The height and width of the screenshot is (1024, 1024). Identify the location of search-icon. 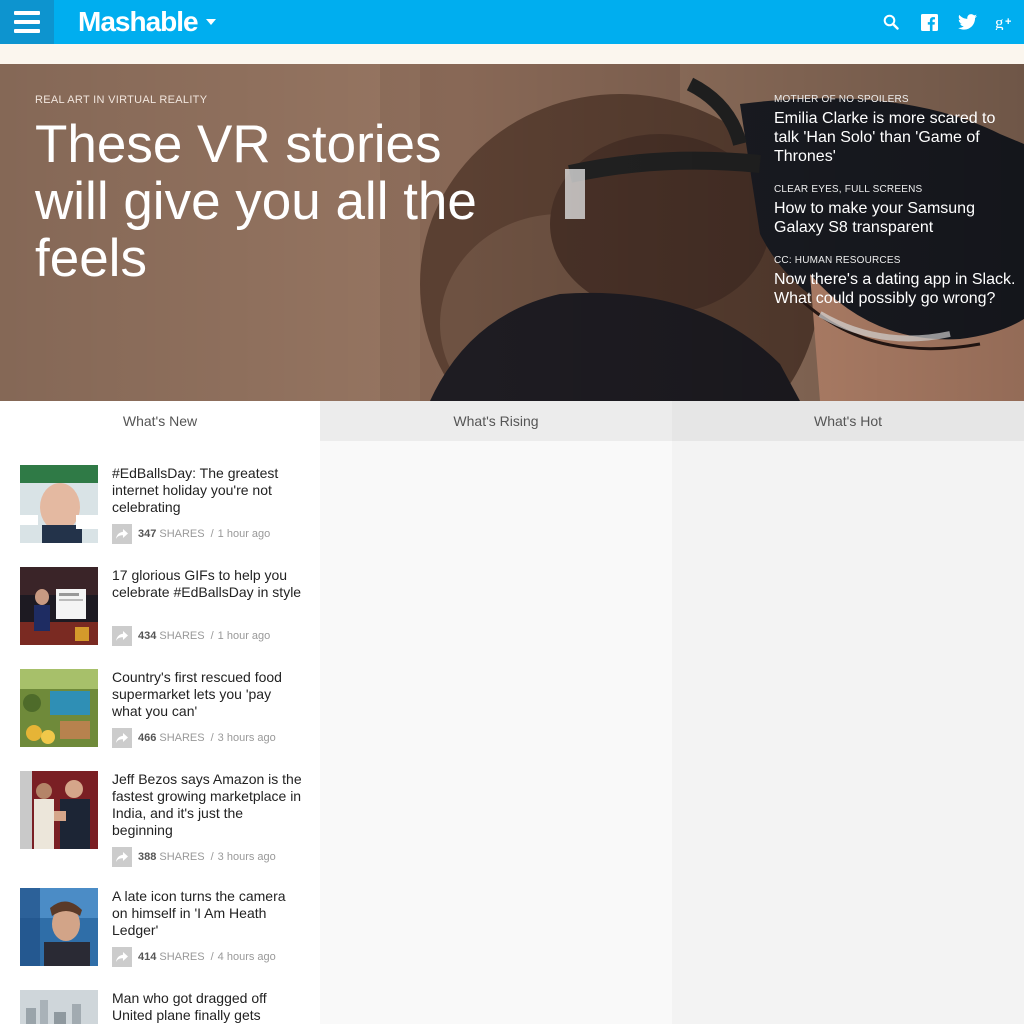
(891, 22).